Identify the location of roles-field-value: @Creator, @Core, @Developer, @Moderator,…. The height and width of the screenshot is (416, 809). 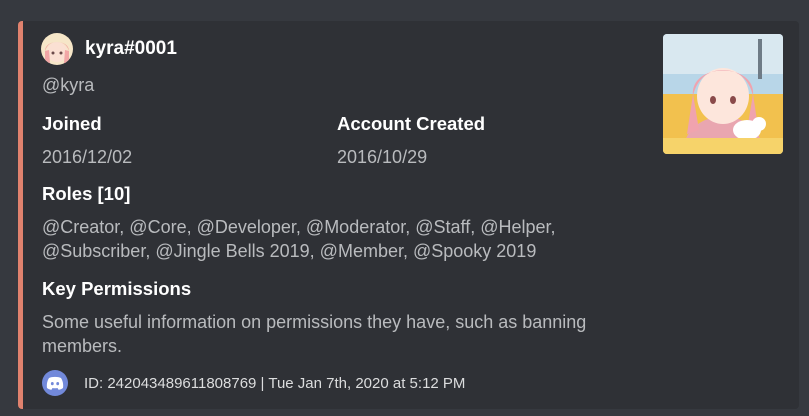
(299, 239).